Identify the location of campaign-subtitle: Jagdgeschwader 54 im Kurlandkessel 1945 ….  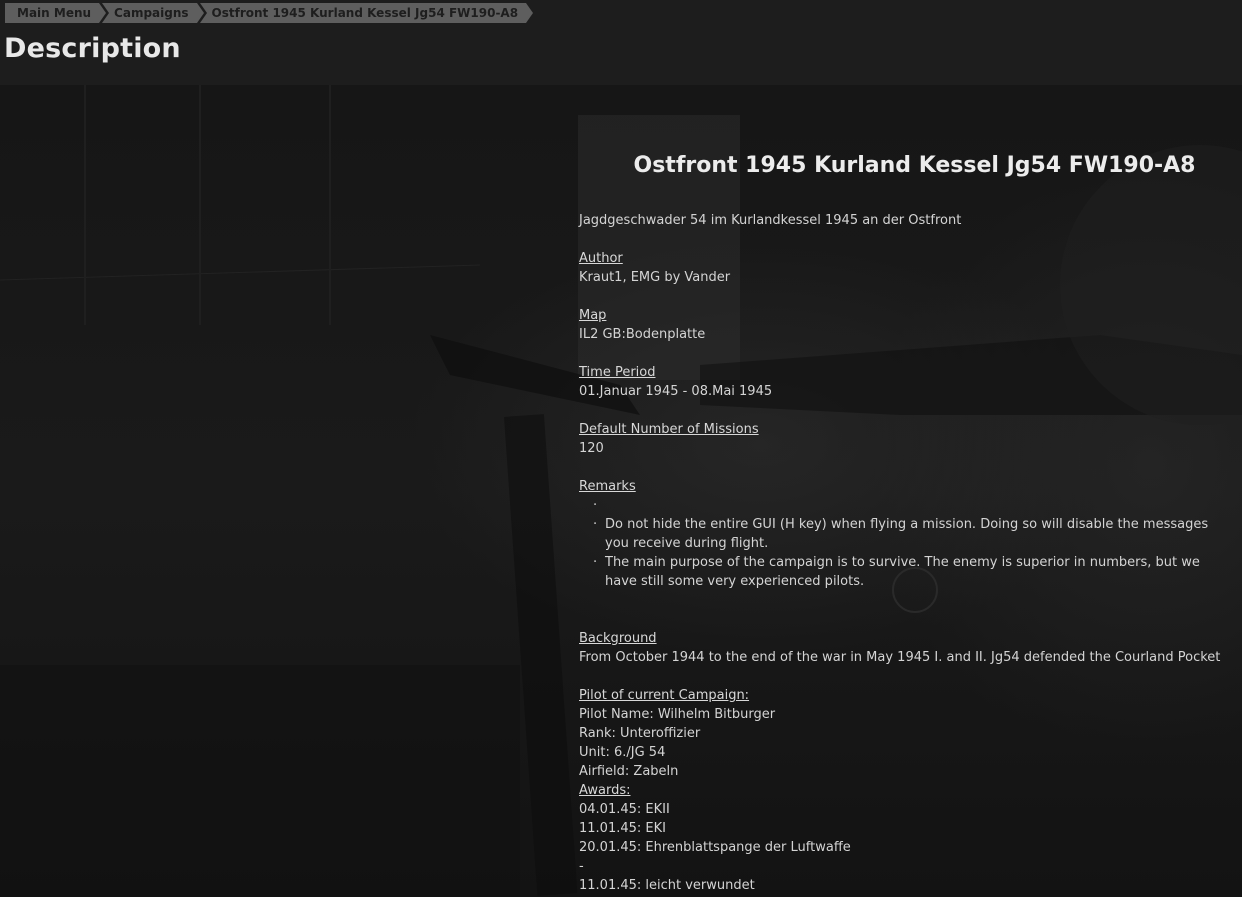
(770, 220).